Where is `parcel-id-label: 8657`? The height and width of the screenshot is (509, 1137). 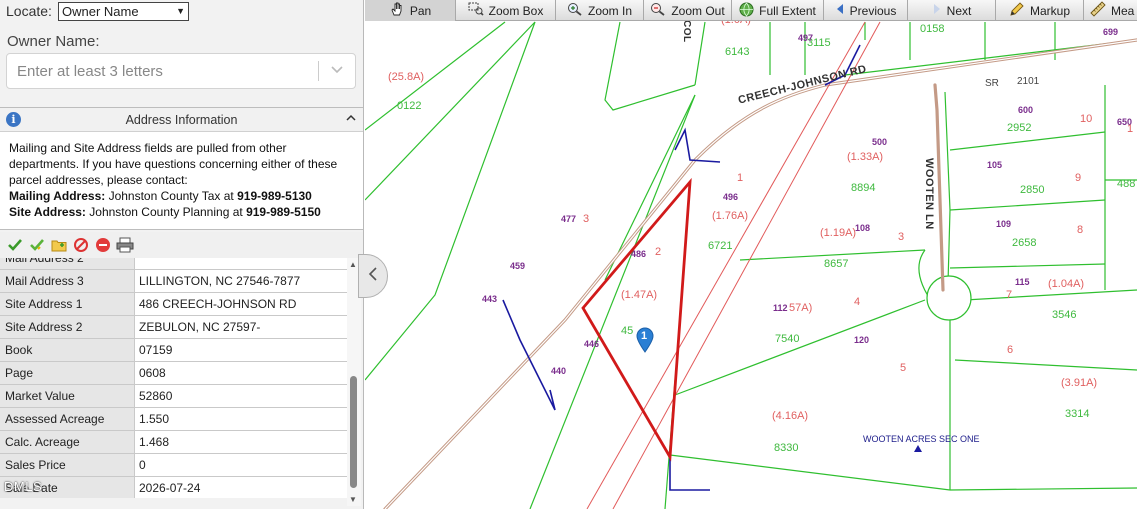 parcel-id-label: 8657 is located at coordinates (836, 264).